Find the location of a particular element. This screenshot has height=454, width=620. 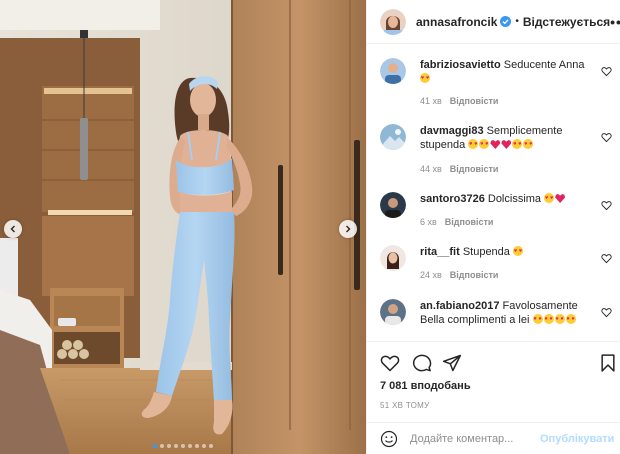

heart-icon is located at coordinates (390, 363).